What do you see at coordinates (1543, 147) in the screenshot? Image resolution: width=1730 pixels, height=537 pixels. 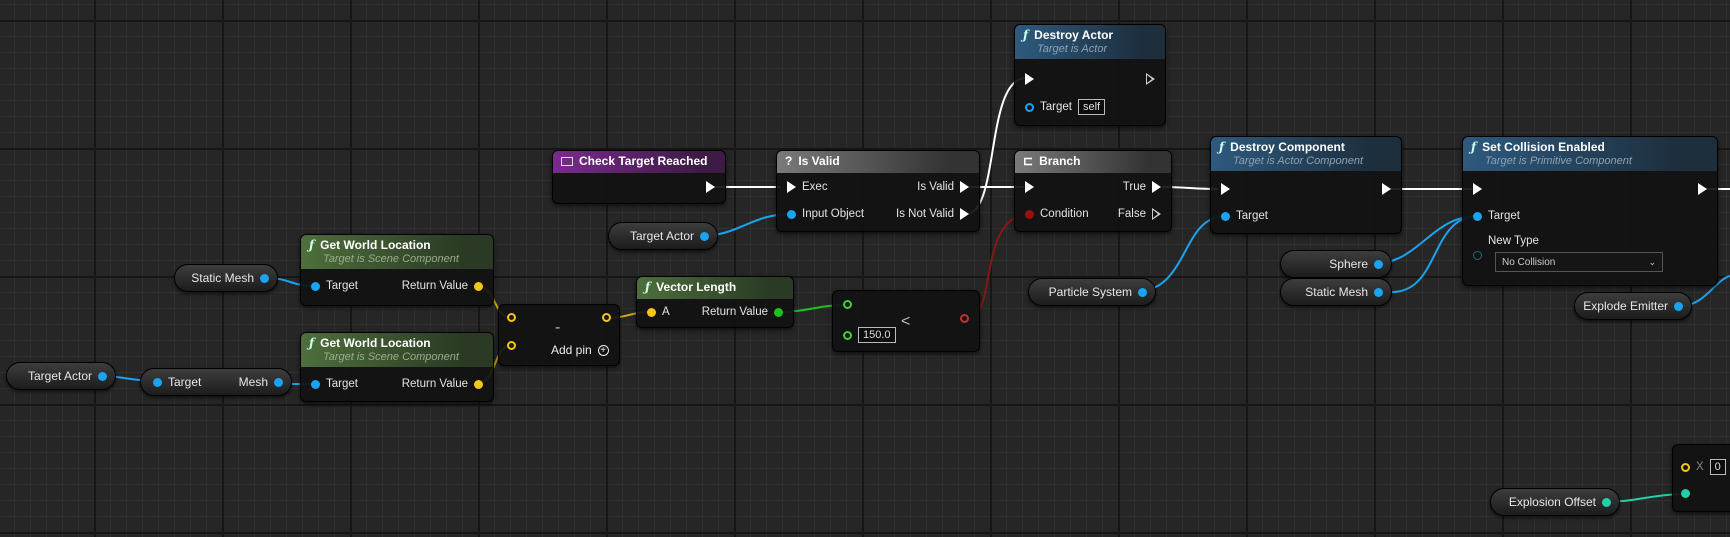 I see `node-title: Set Collision Enabled` at bounding box center [1543, 147].